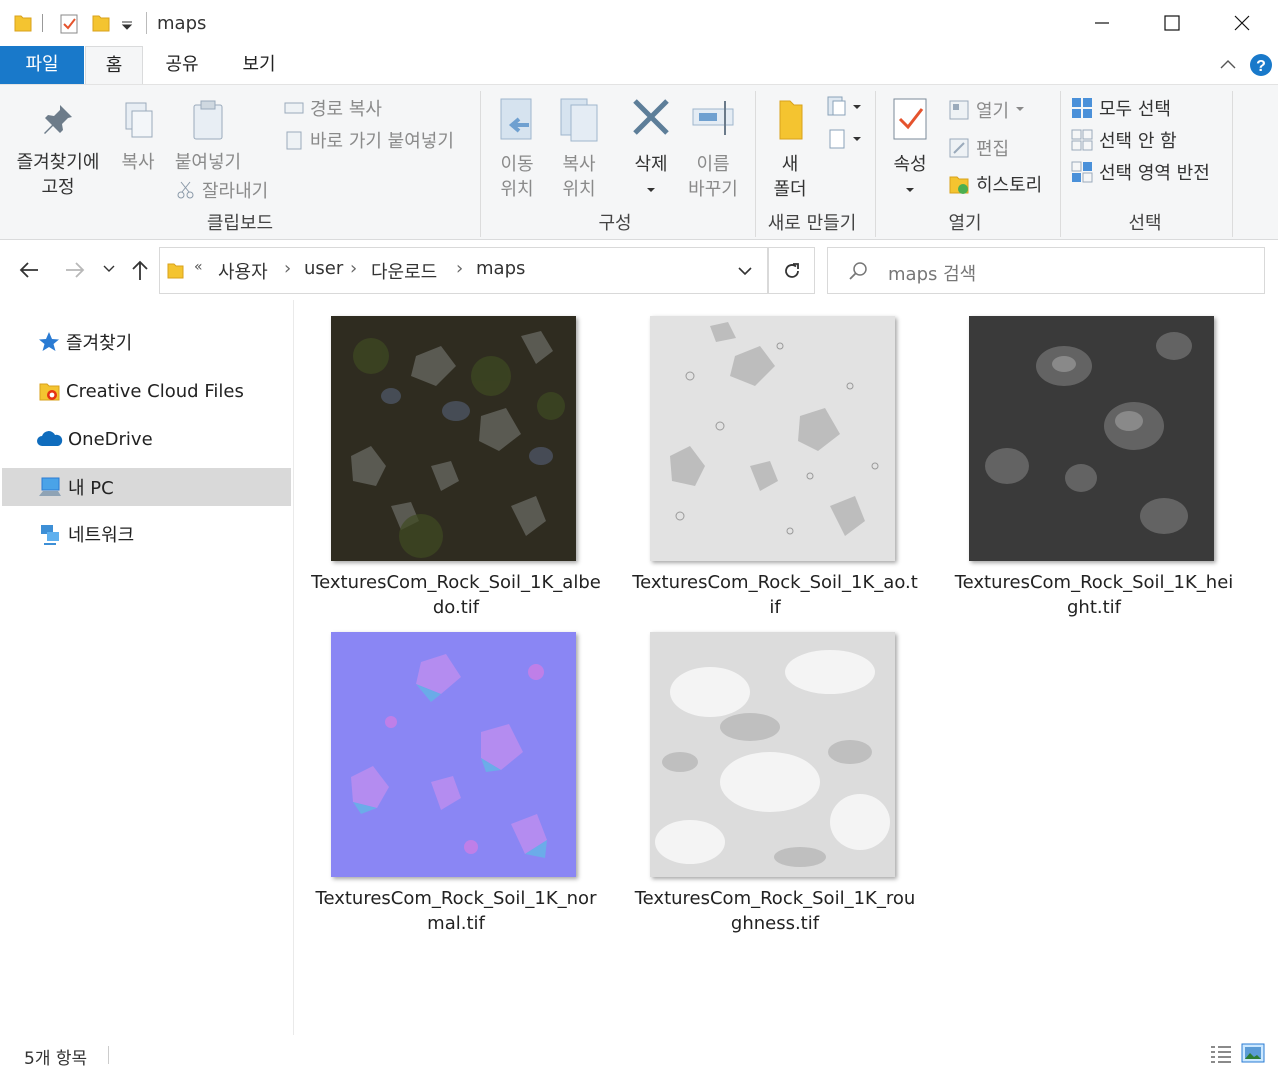 Image resolution: width=1278 pixels, height=1073 pixels. I want to click on copy-path-button: 경로 복사, so click(333, 108).